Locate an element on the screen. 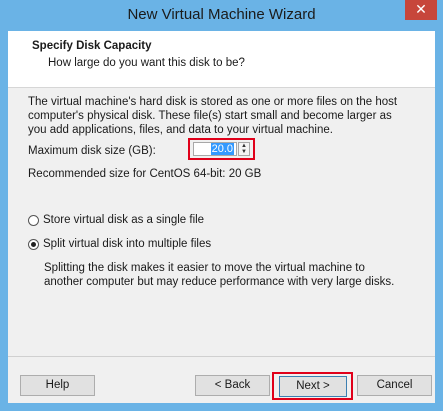  disk-size-input: 20.0 is located at coordinates (215, 149).